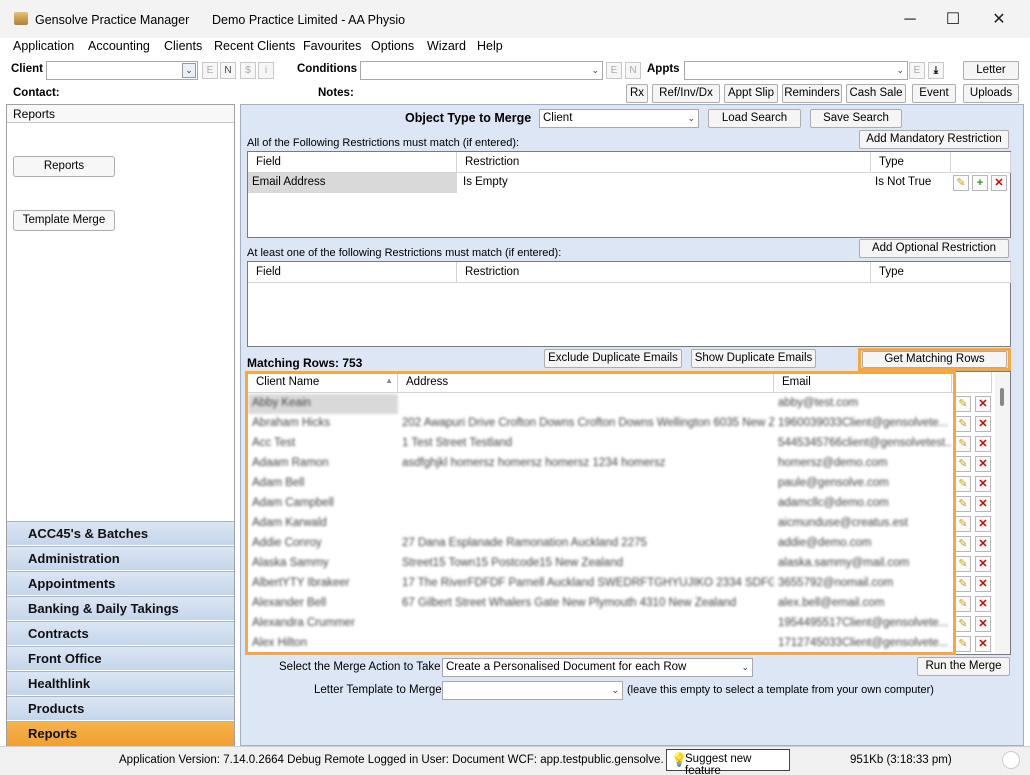 The image size is (1030, 775). I want to click on conditions-n-button: N, so click(633, 70).